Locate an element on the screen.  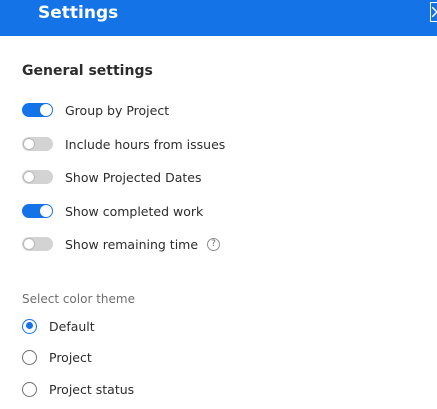
toggle-label: Group by Project is located at coordinates (117, 110).